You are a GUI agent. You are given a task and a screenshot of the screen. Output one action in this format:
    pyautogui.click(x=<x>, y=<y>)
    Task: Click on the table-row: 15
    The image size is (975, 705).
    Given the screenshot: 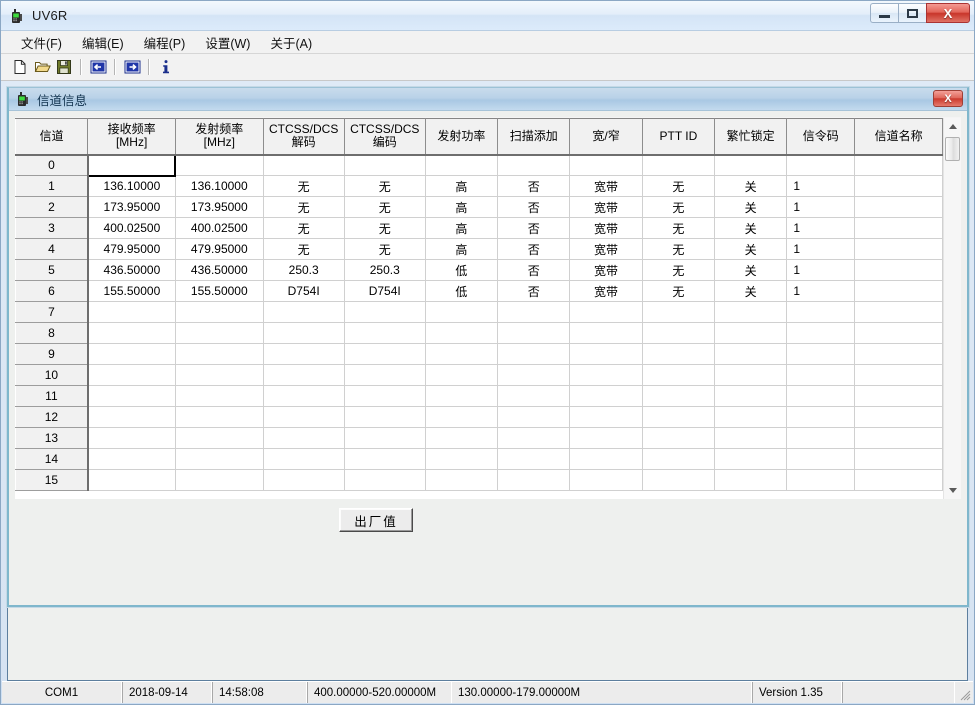 What is the action you would take?
    pyautogui.click(x=479, y=480)
    